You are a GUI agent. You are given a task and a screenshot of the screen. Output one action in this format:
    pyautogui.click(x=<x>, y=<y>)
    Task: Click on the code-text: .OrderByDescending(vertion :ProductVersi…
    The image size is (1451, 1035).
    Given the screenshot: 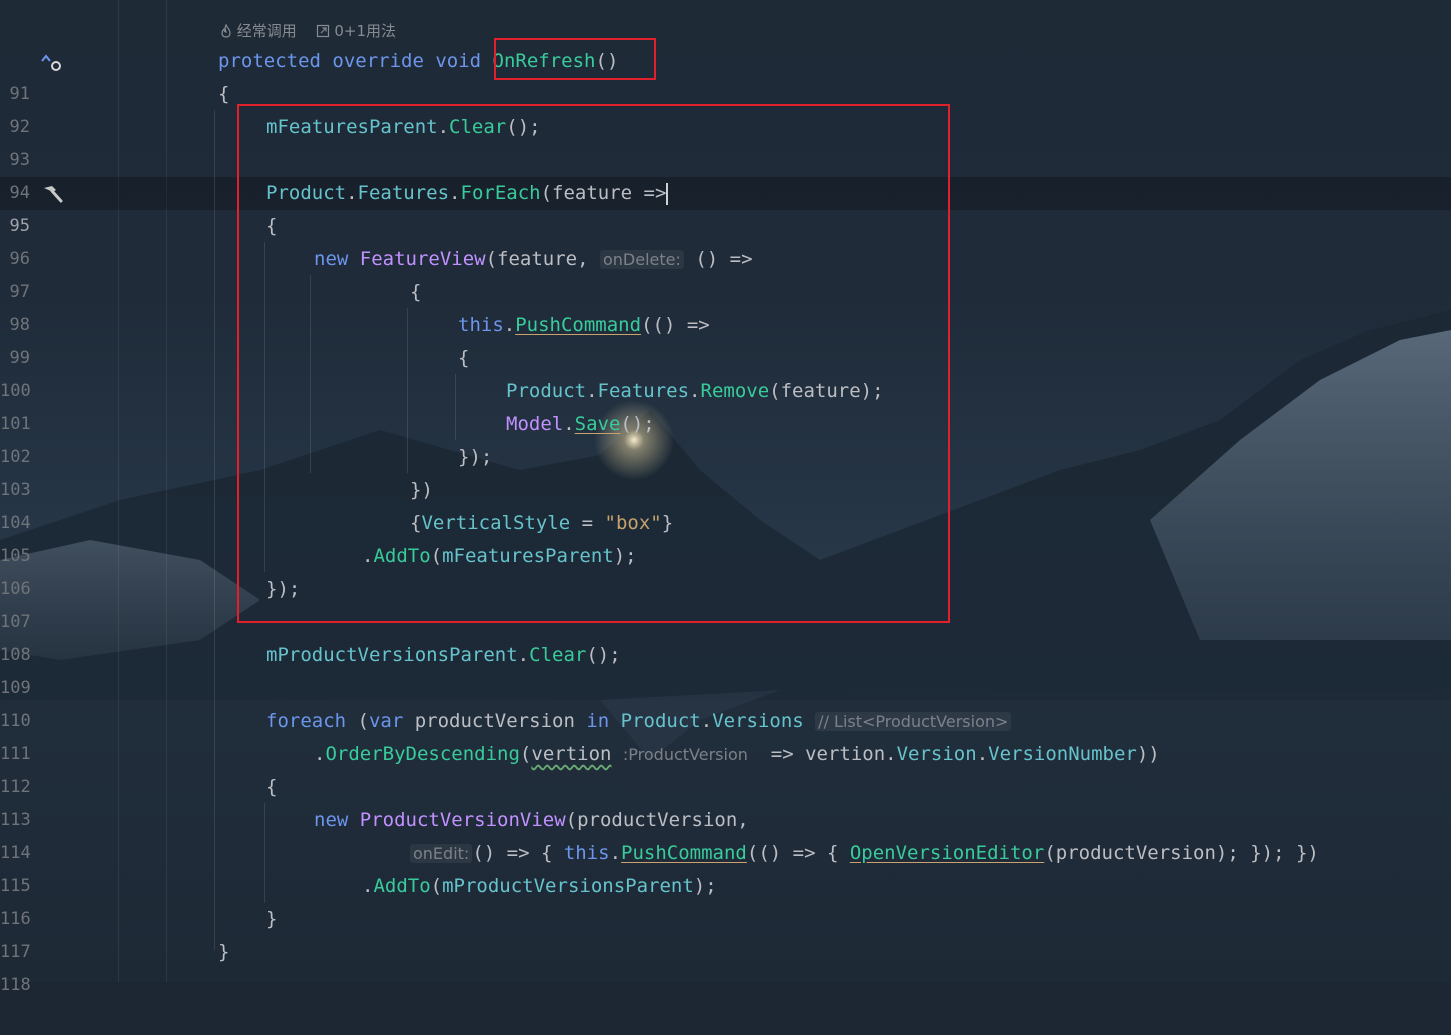 What is the action you would take?
    pyautogui.click(x=737, y=754)
    